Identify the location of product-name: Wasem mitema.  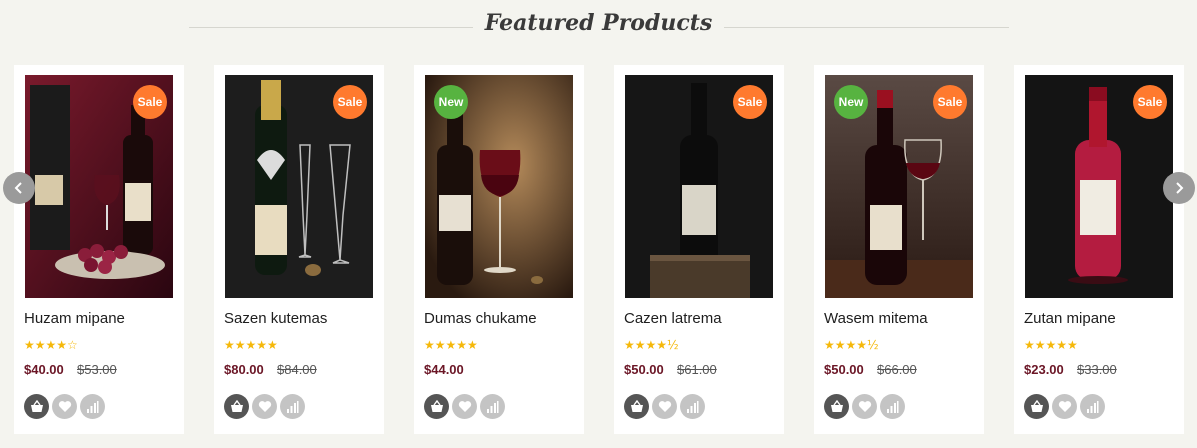
(876, 318).